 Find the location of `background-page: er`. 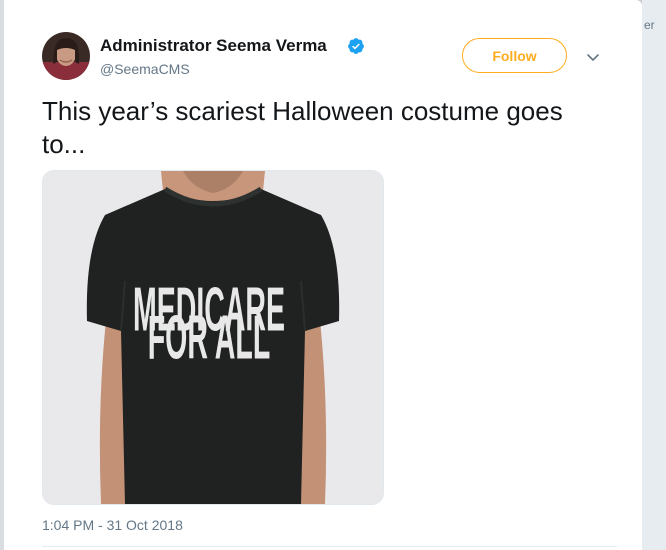

background-page: er is located at coordinates (654, 275).